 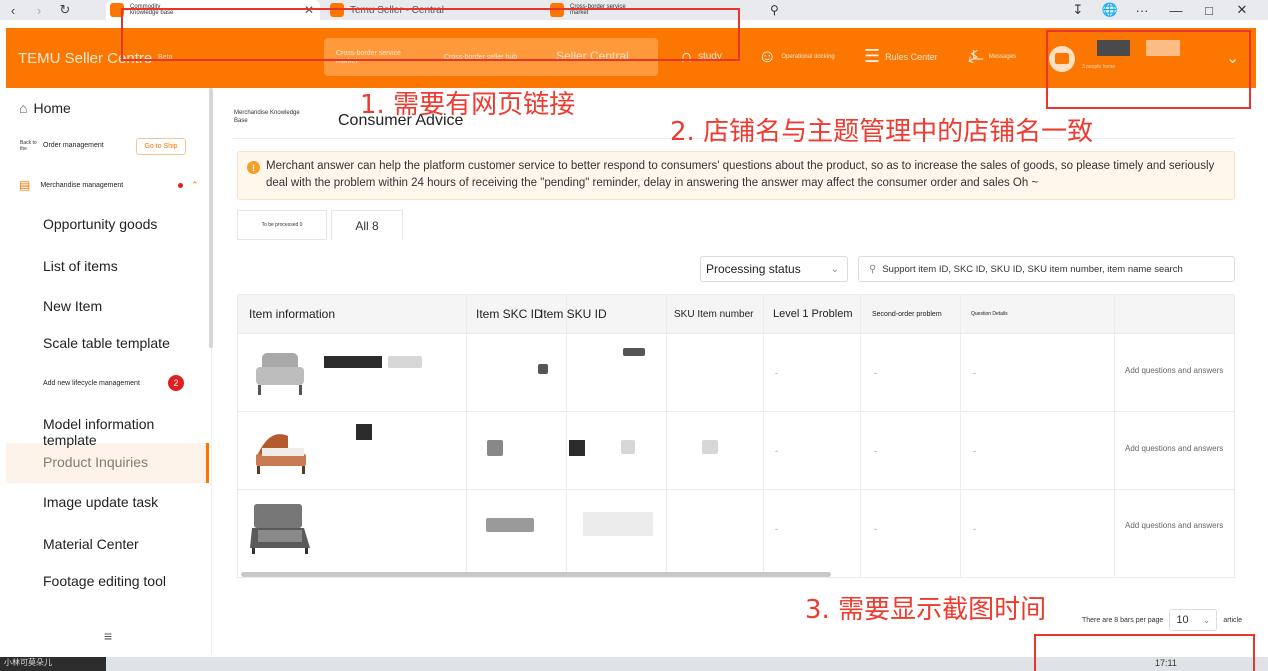 What do you see at coordinates (91, 544) in the screenshot?
I see `sidebar-item-material-center: Material Center` at bounding box center [91, 544].